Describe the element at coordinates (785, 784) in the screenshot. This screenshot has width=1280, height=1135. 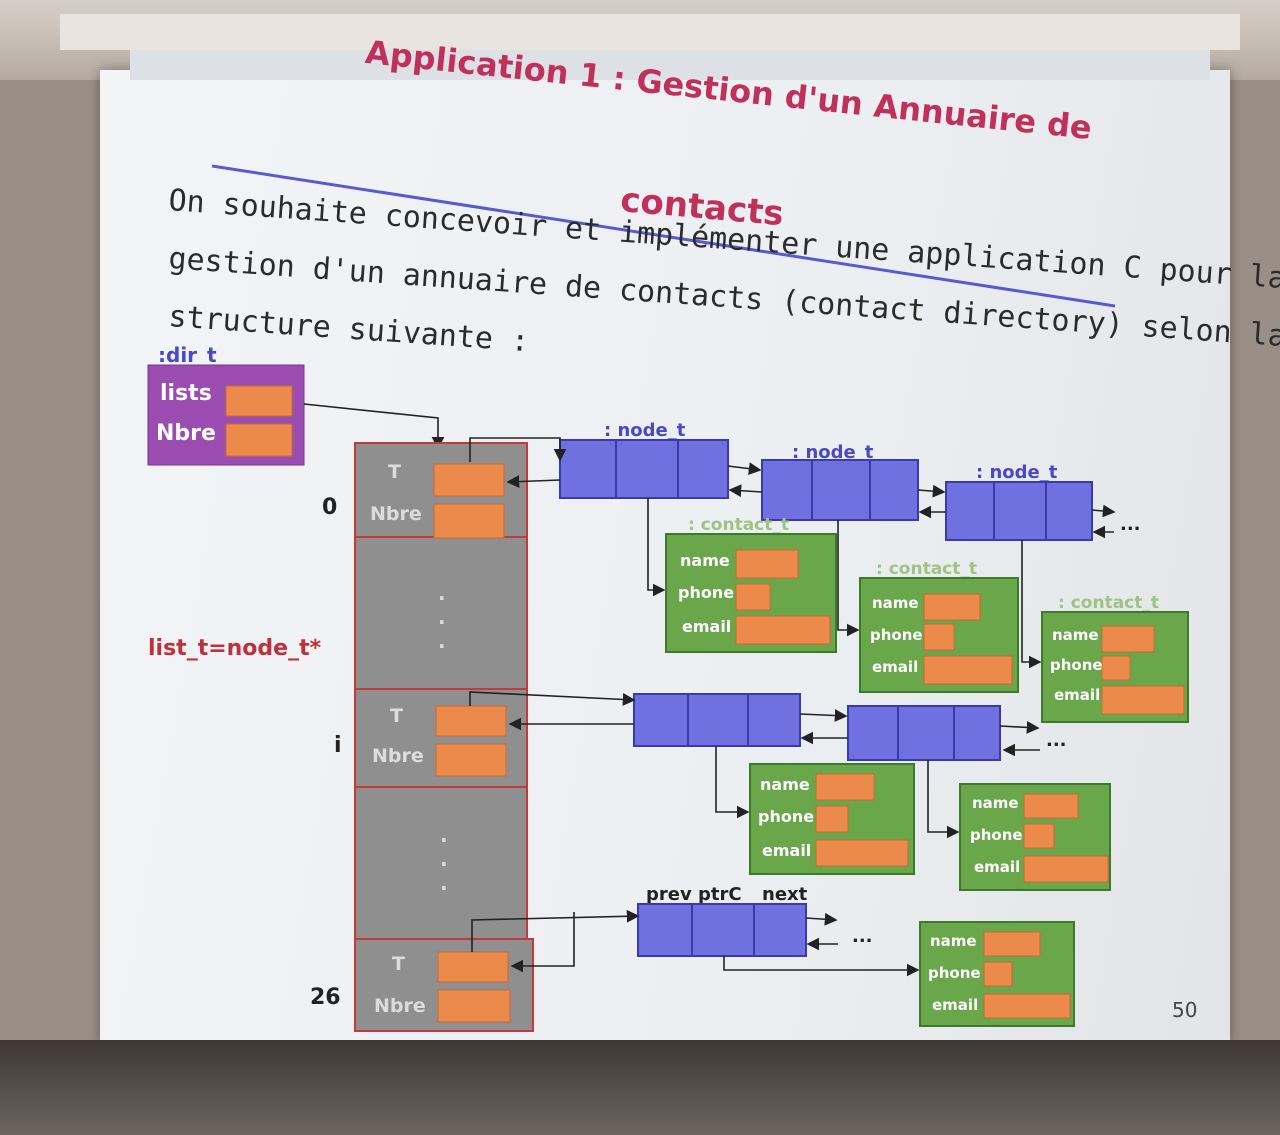
I see `c4-name: name` at that location.